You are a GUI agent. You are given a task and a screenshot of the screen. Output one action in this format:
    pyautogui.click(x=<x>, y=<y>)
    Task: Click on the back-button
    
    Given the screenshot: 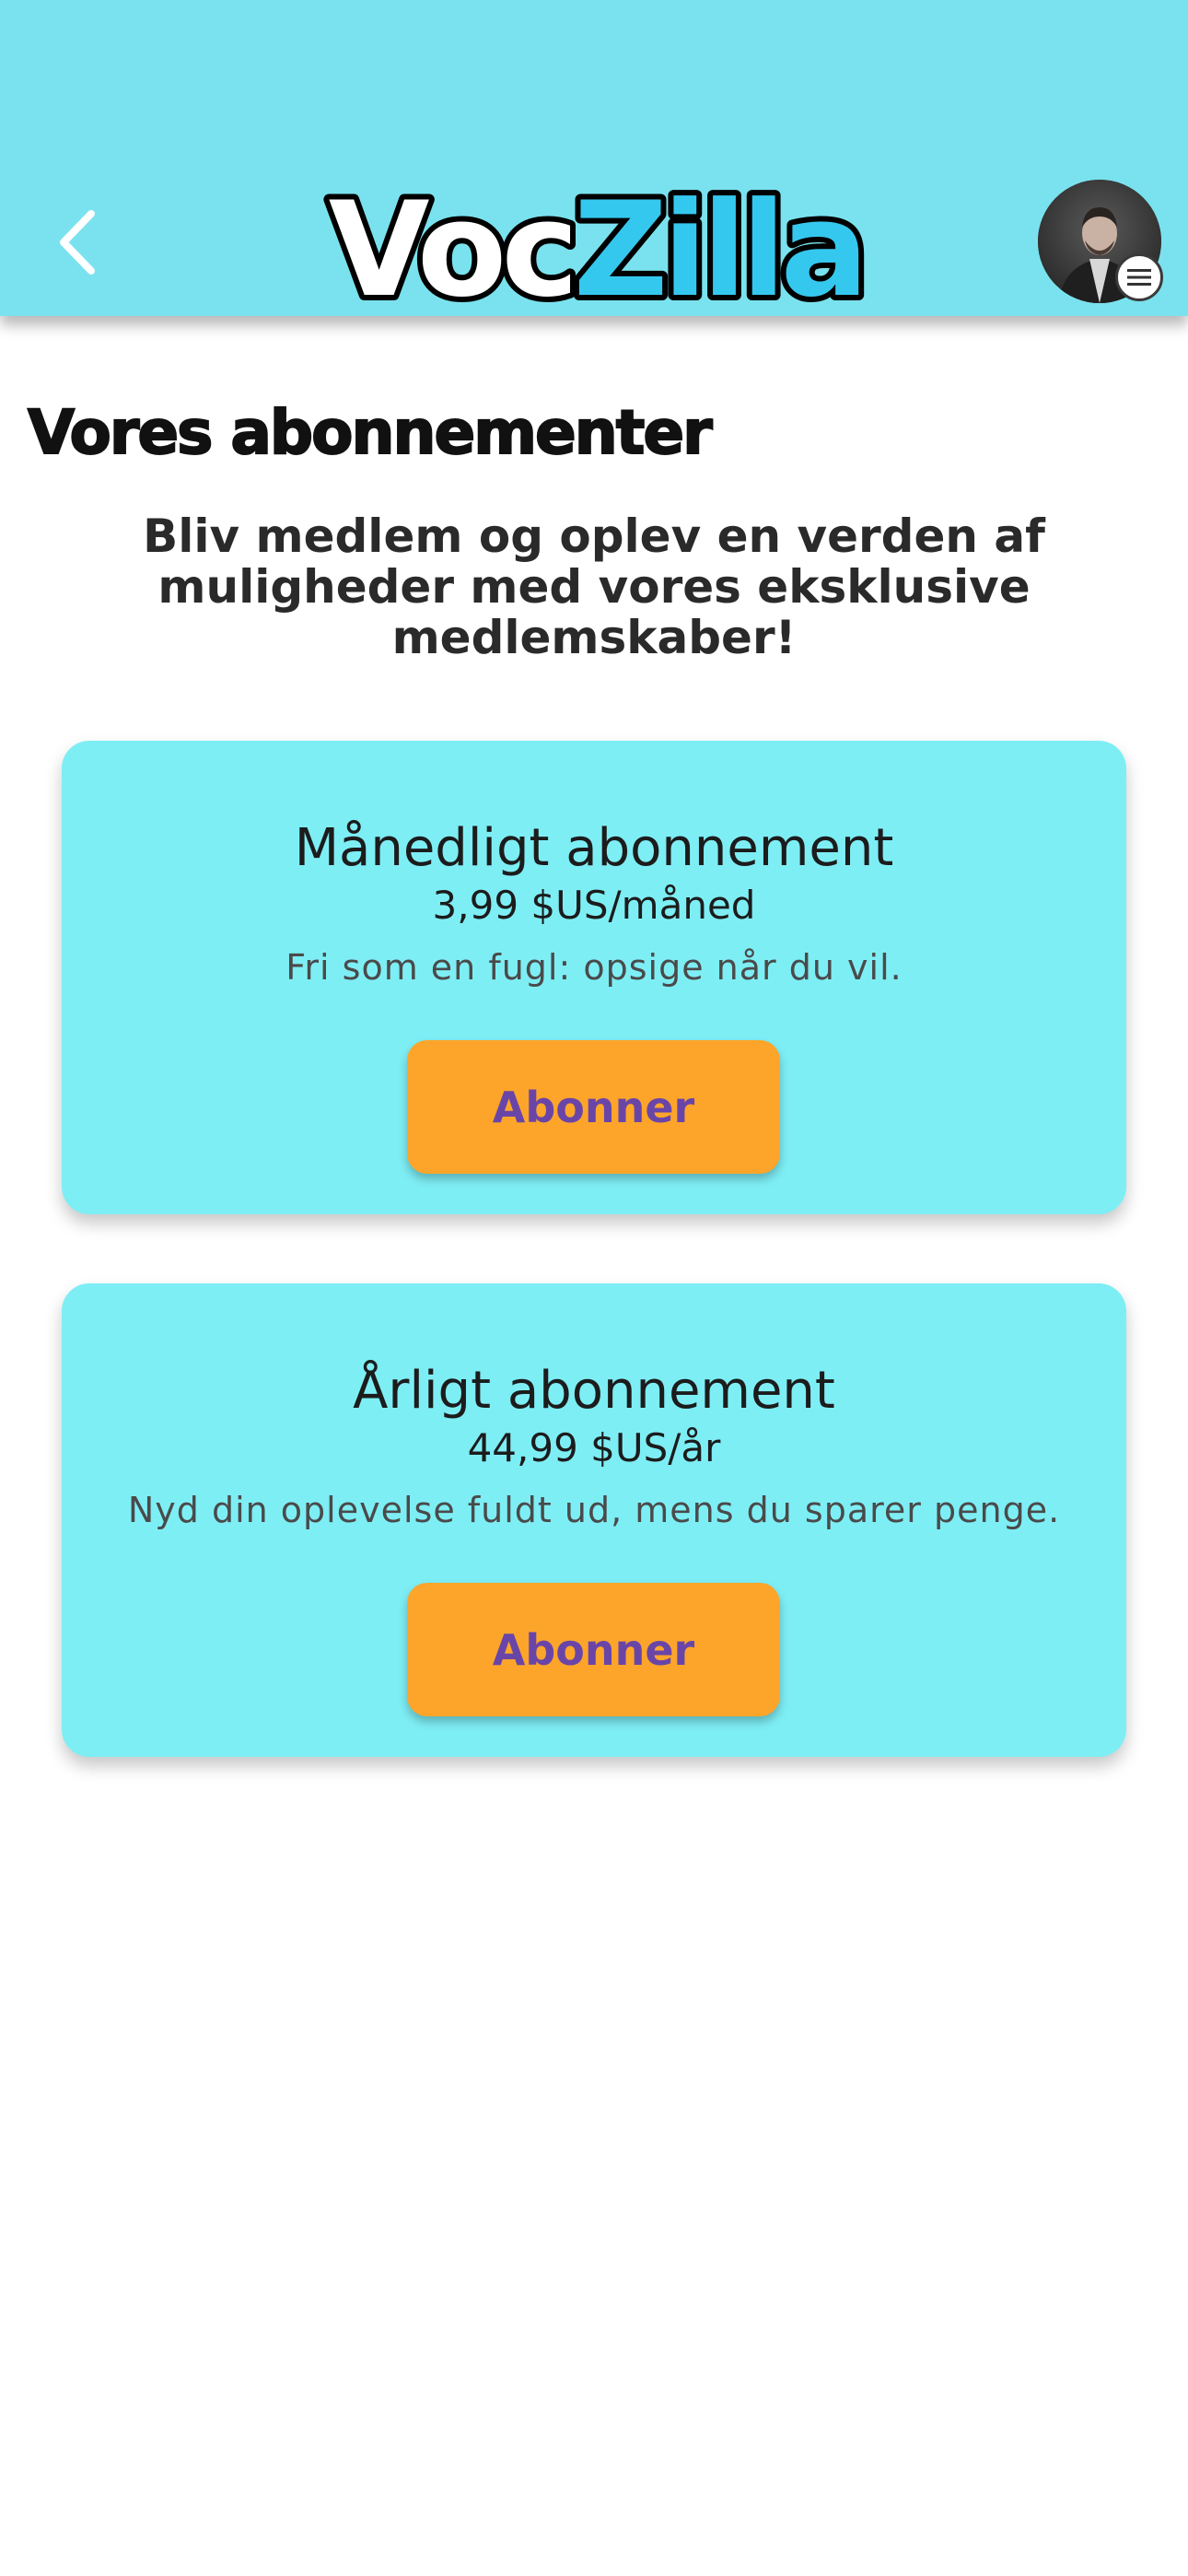 What is the action you would take?
    pyautogui.click(x=78, y=242)
    